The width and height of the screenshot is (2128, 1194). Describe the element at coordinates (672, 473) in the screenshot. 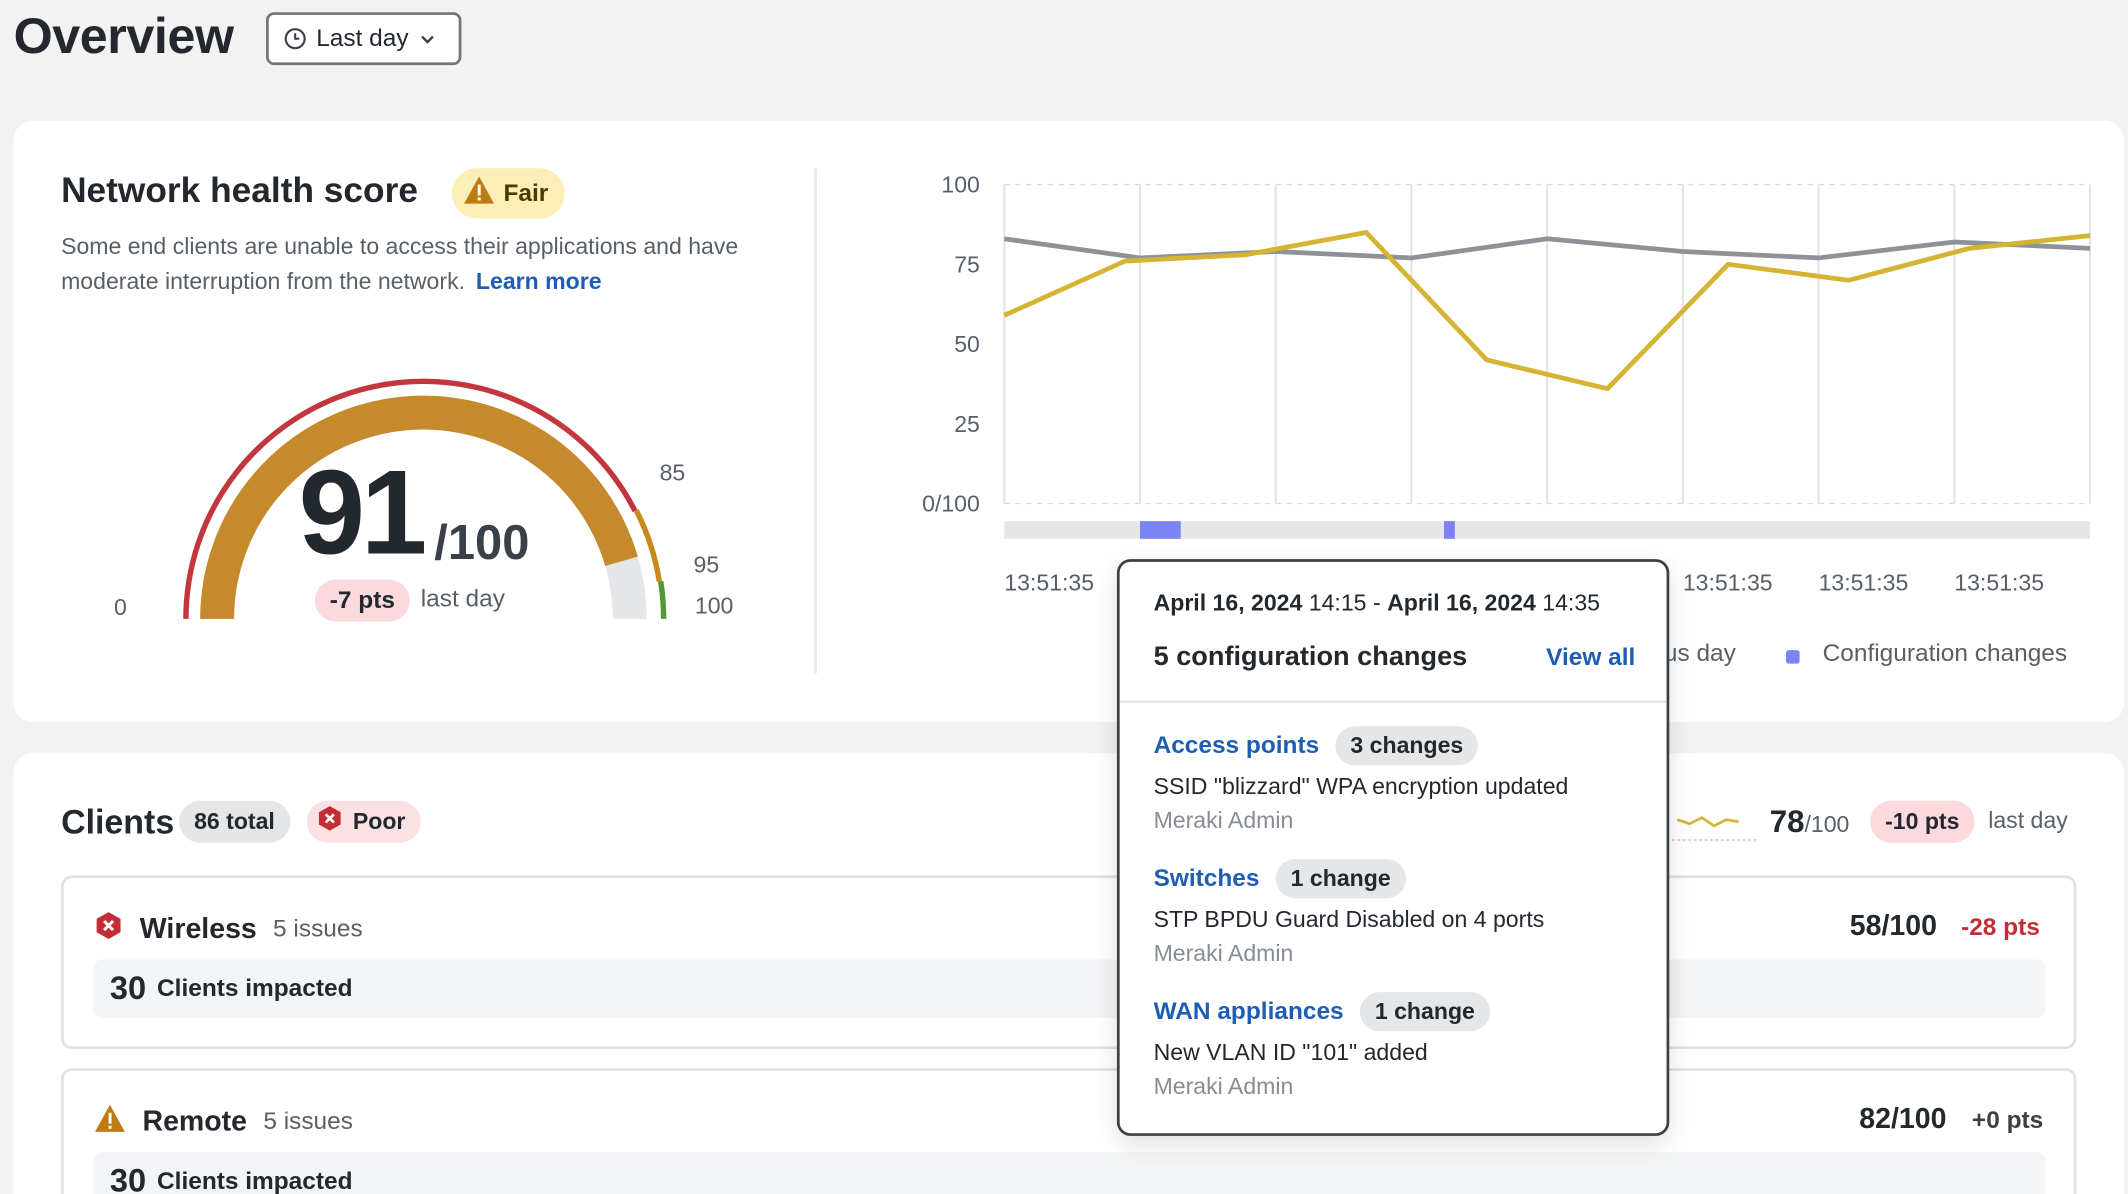

I see `gauge-label-85: 85` at that location.